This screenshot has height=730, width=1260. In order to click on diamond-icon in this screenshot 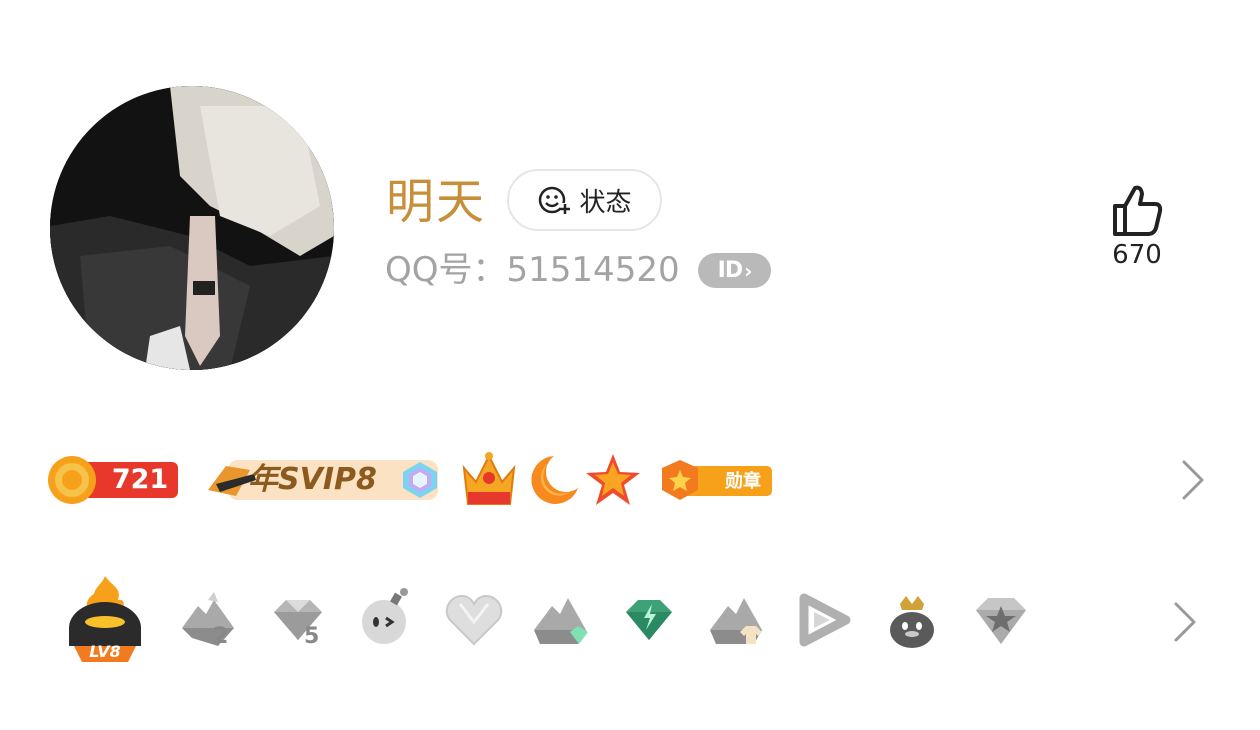, I will do `click(420, 480)`.